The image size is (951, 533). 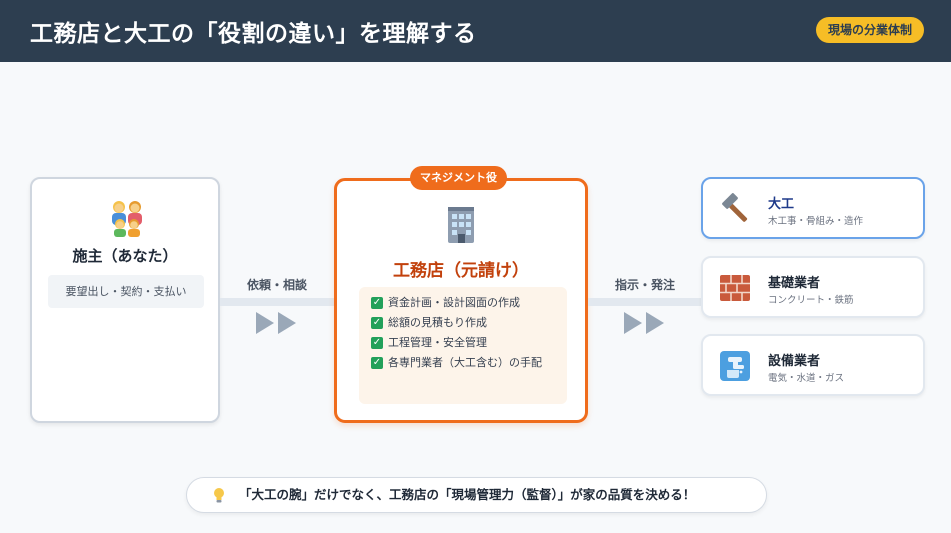 I want to click on duty-text: 資金計画・設計図面の作成, so click(x=454, y=302).